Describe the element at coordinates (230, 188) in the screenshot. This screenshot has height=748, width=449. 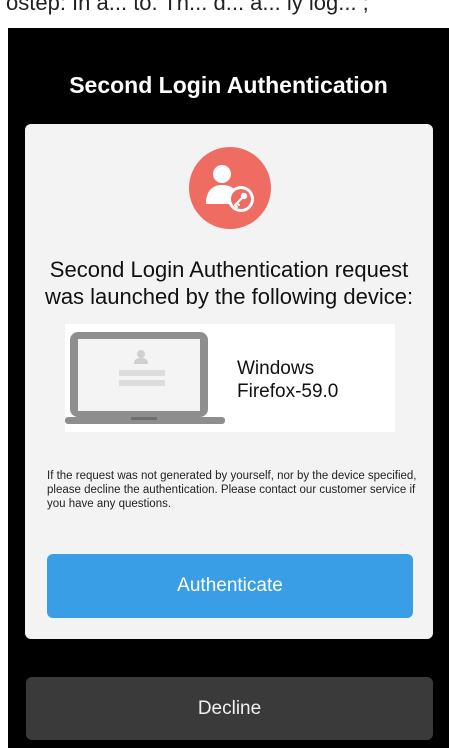
I see `user-key-icon` at that location.